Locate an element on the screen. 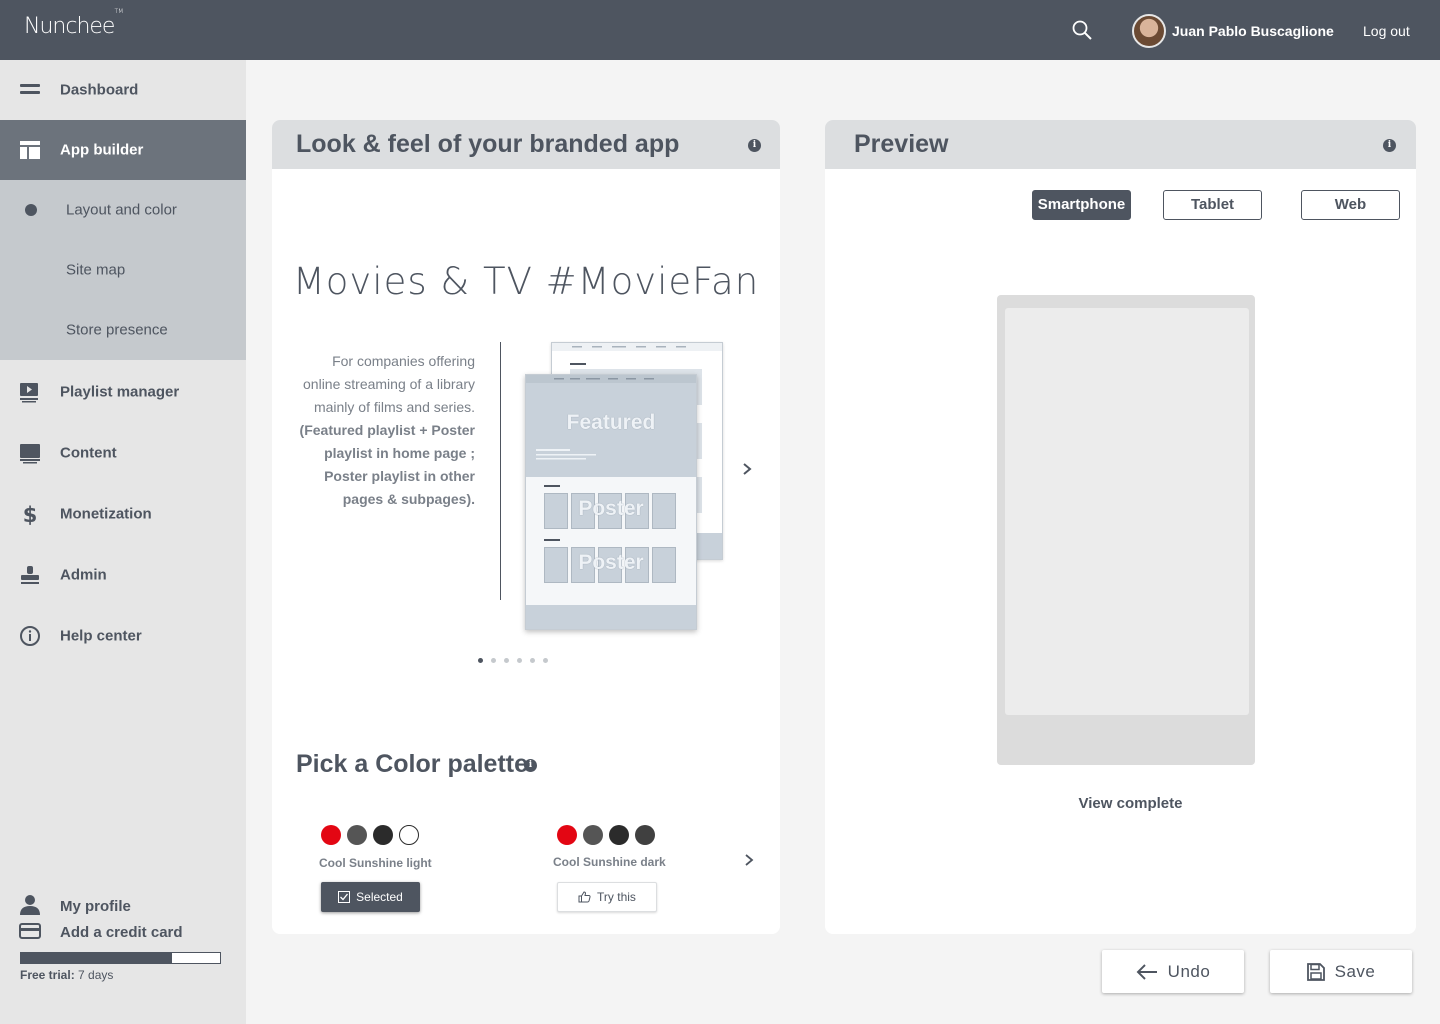  divider is located at coordinates (500, 471).